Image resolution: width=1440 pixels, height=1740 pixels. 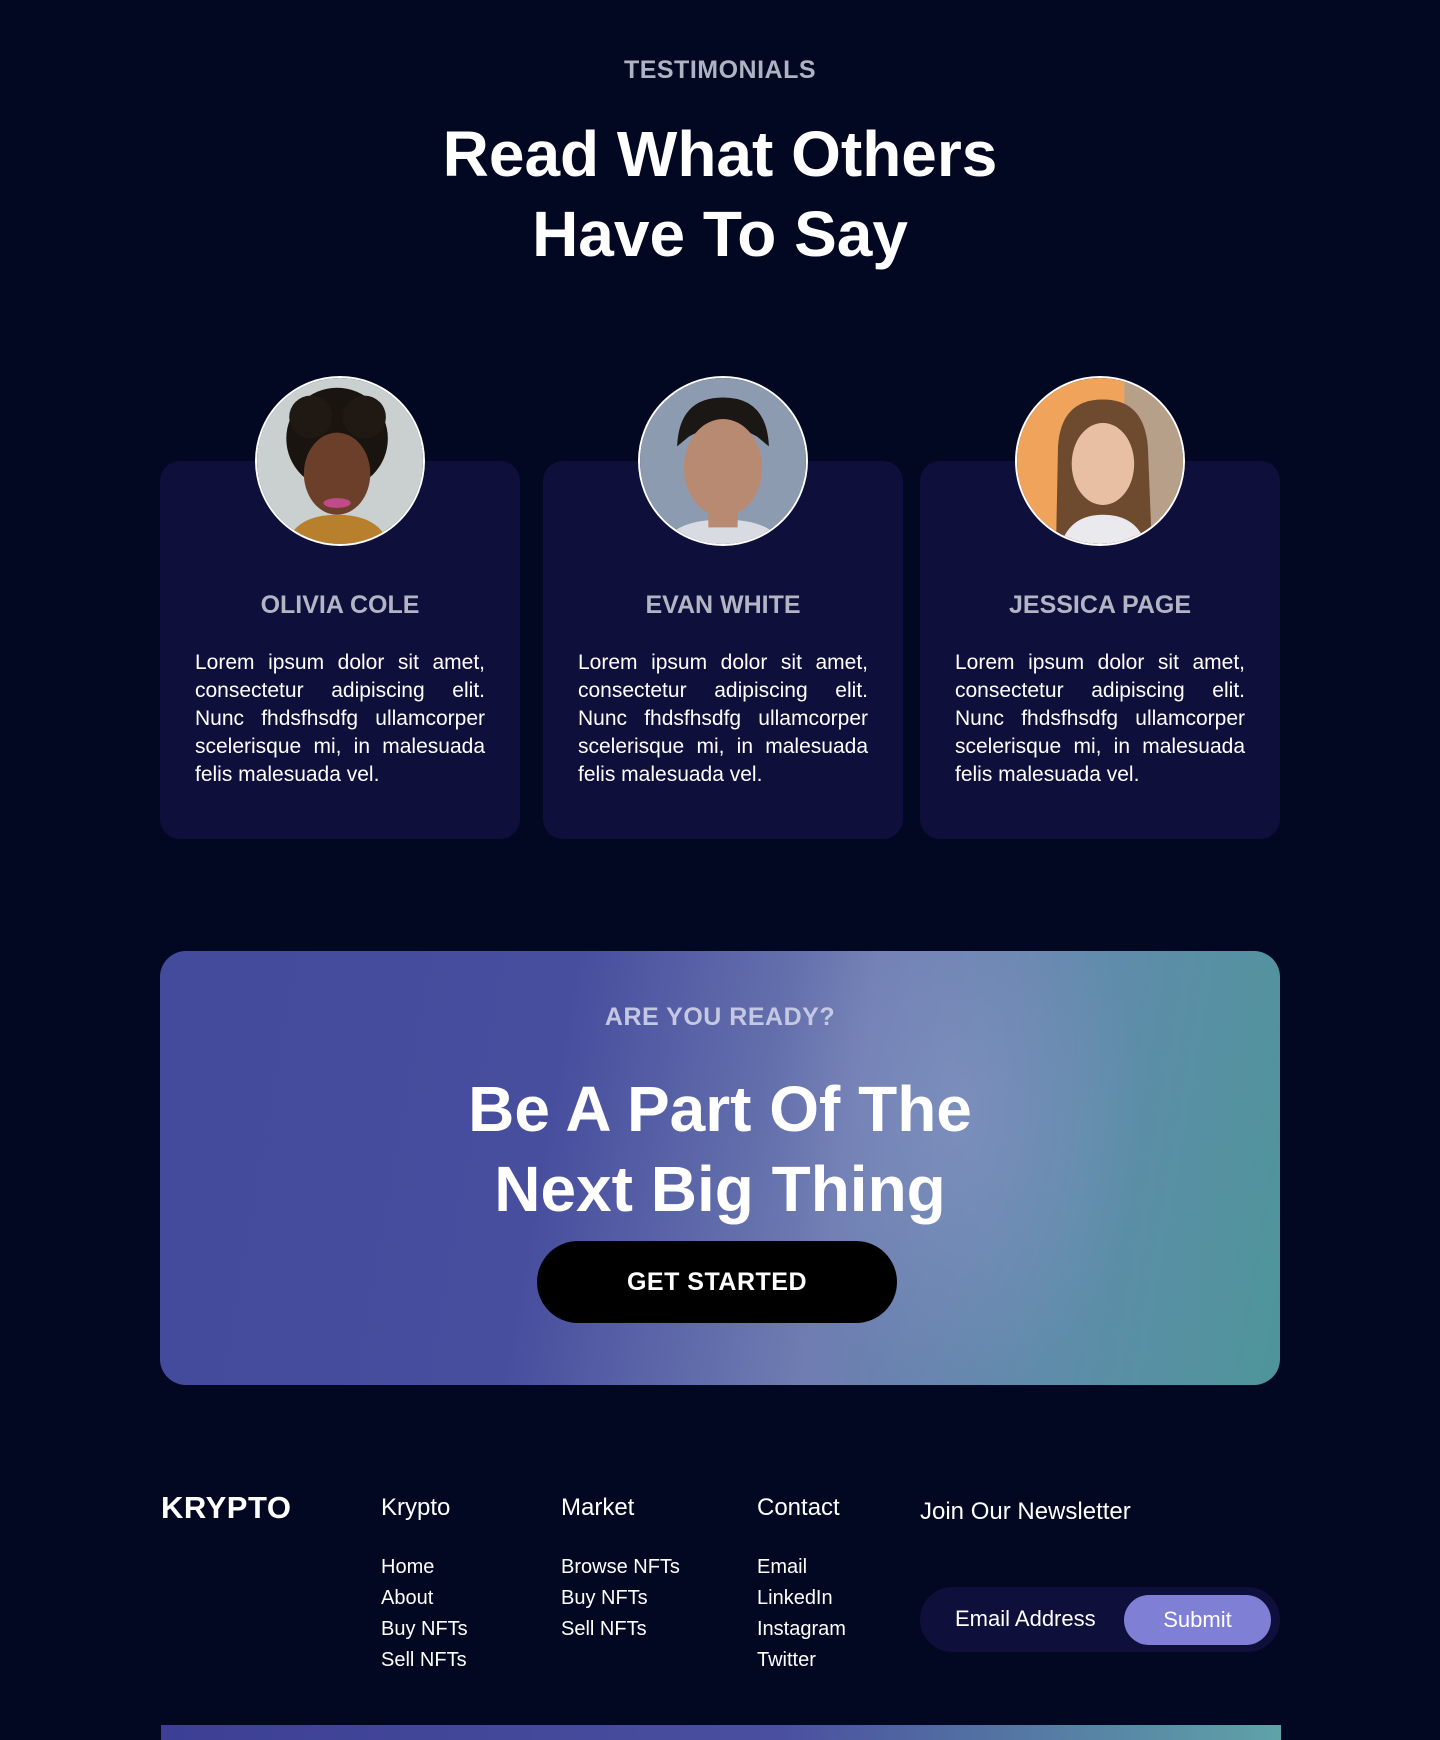 I want to click on footer-column-contact: Contact Email LinkedIn Instagram Twitter, so click(x=801, y=1585).